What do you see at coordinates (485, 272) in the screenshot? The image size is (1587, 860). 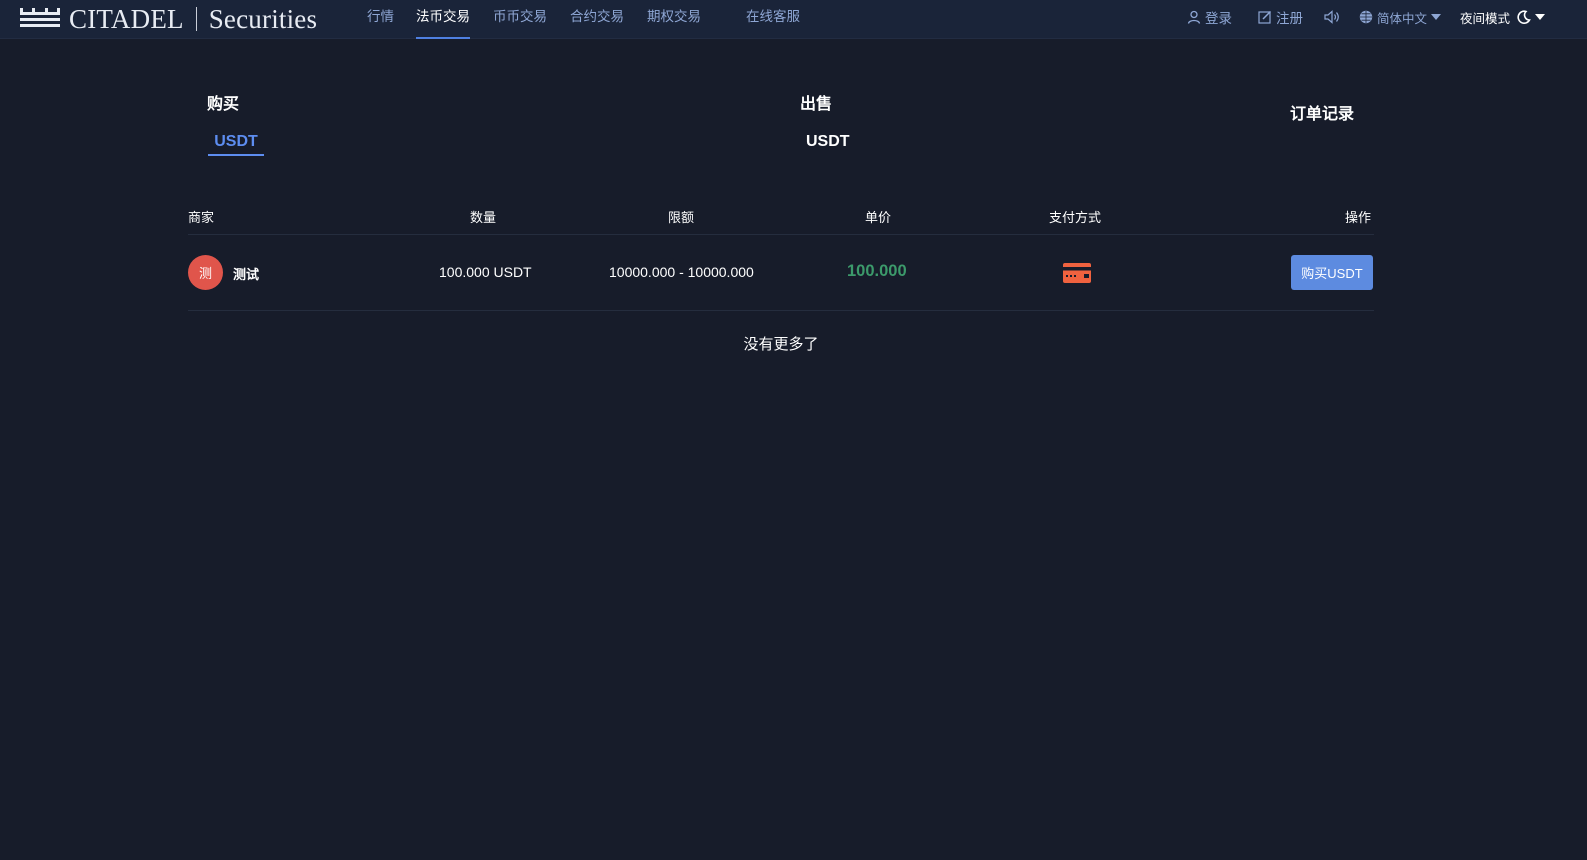 I see `quantity-value: 100.000 USDT` at bounding box center [485, 272].